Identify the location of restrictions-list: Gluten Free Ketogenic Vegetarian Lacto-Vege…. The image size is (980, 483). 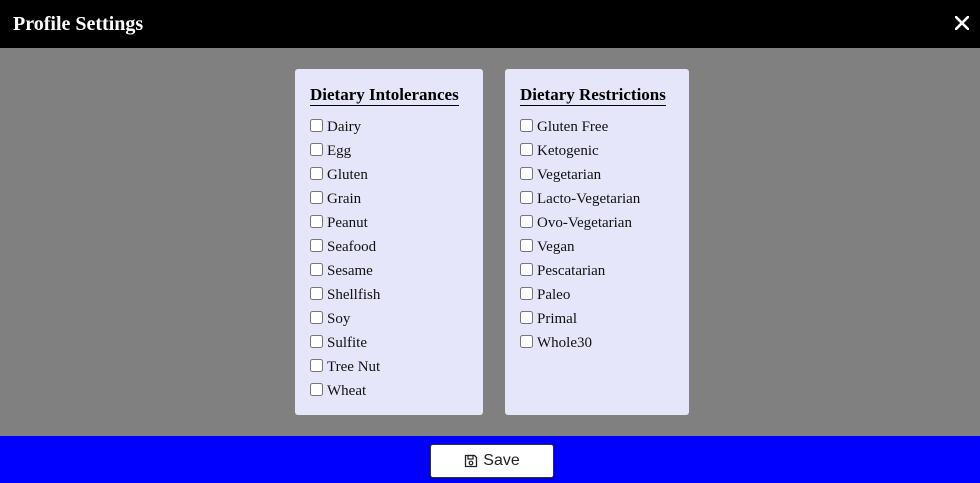
(597, 235).